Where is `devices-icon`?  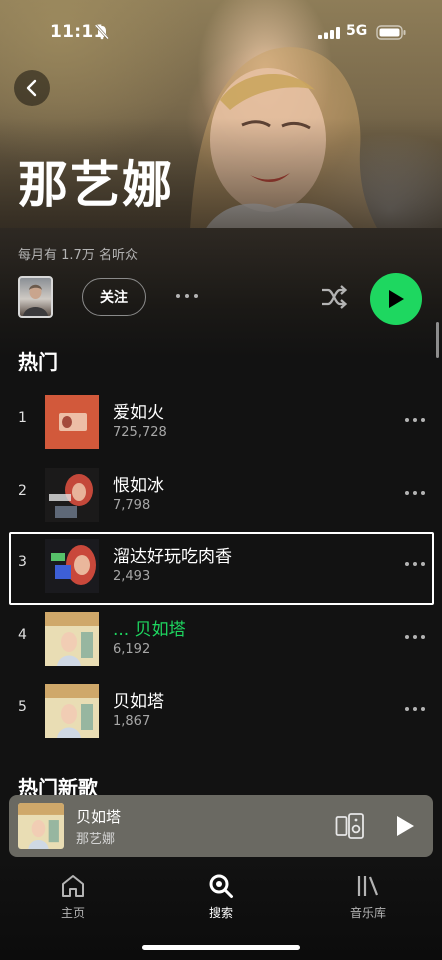
devices-icon is located at coordinates (350, 826).